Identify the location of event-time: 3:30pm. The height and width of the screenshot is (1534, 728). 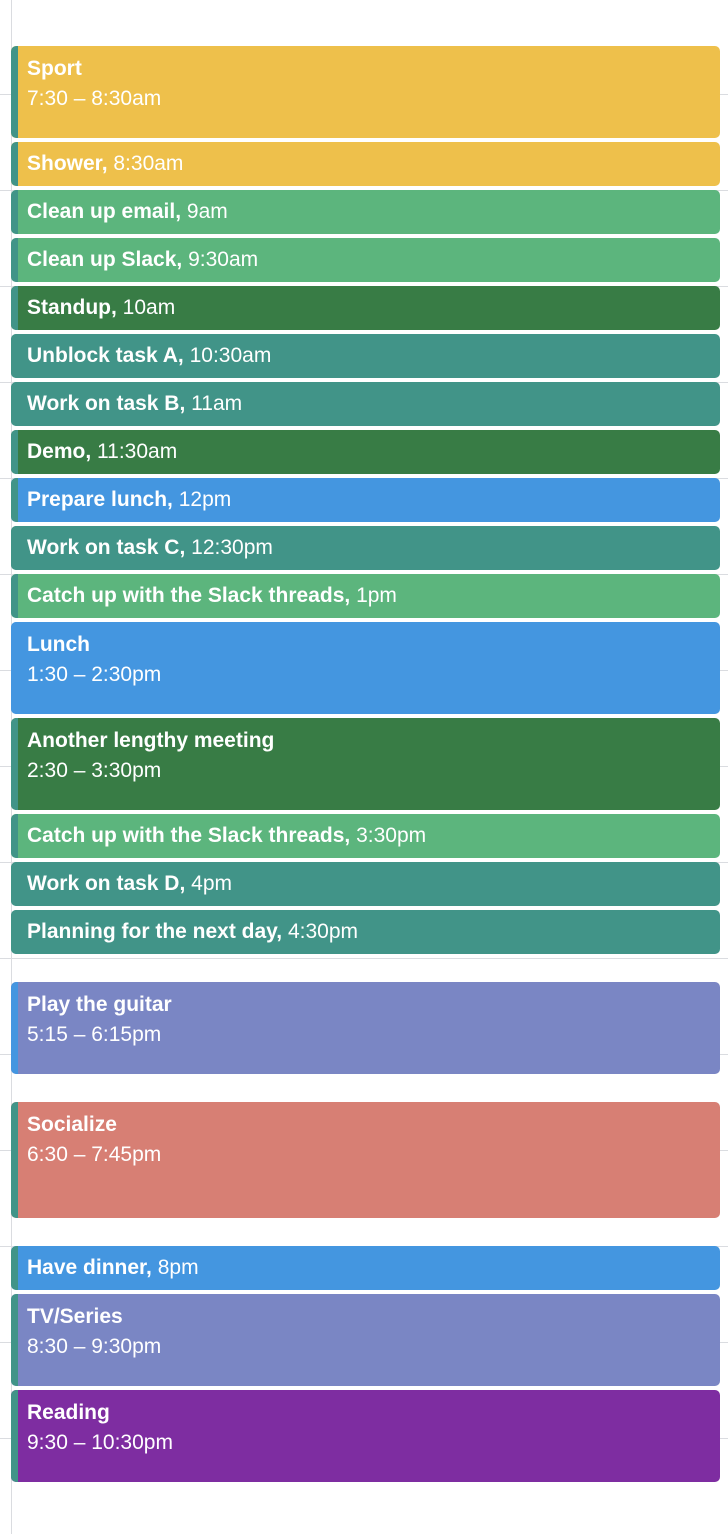
(391, 835).